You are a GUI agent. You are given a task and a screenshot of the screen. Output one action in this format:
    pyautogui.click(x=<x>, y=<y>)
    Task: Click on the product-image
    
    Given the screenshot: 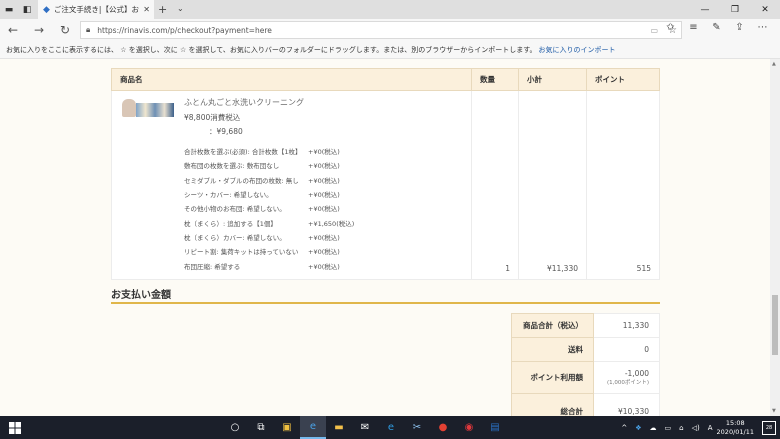 What is the action you would take?
    pyautogui.click(x=148, y=108)
    